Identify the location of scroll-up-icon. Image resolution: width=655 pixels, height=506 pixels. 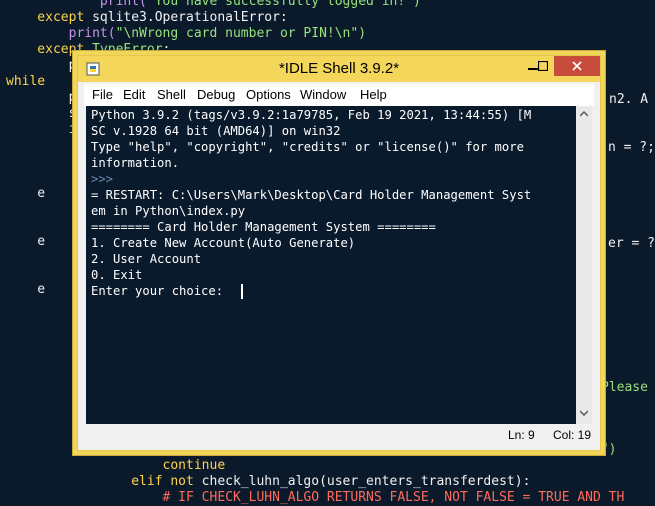
(584, 114).